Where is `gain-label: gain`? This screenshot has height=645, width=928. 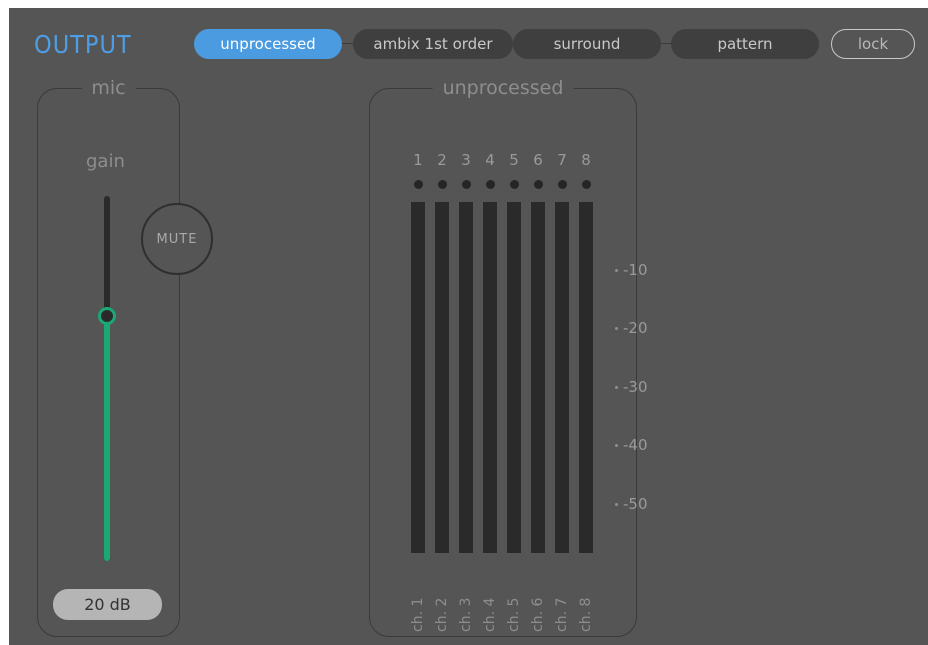 gain-label: gain is located at coordinates (105, 161).